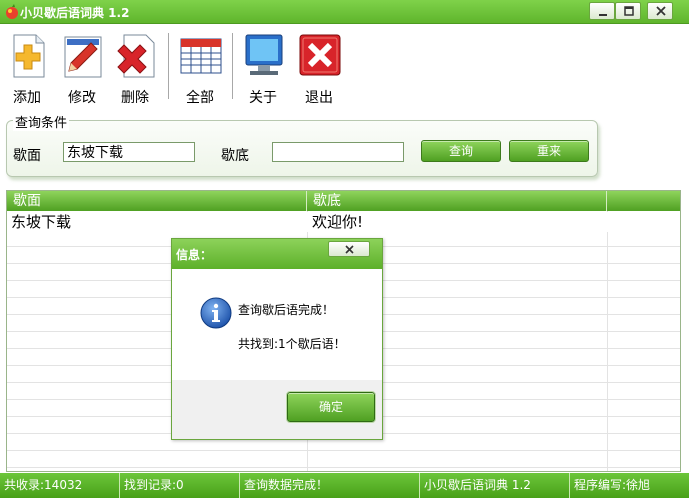 Image resolution: width=689 pixels, height=498 pixels. Describe the element at coordinates (277, 324) in the screenshot. I see `dialog-body: 查询歇后语完成！ 共找到:1个歇后语！` at that location.